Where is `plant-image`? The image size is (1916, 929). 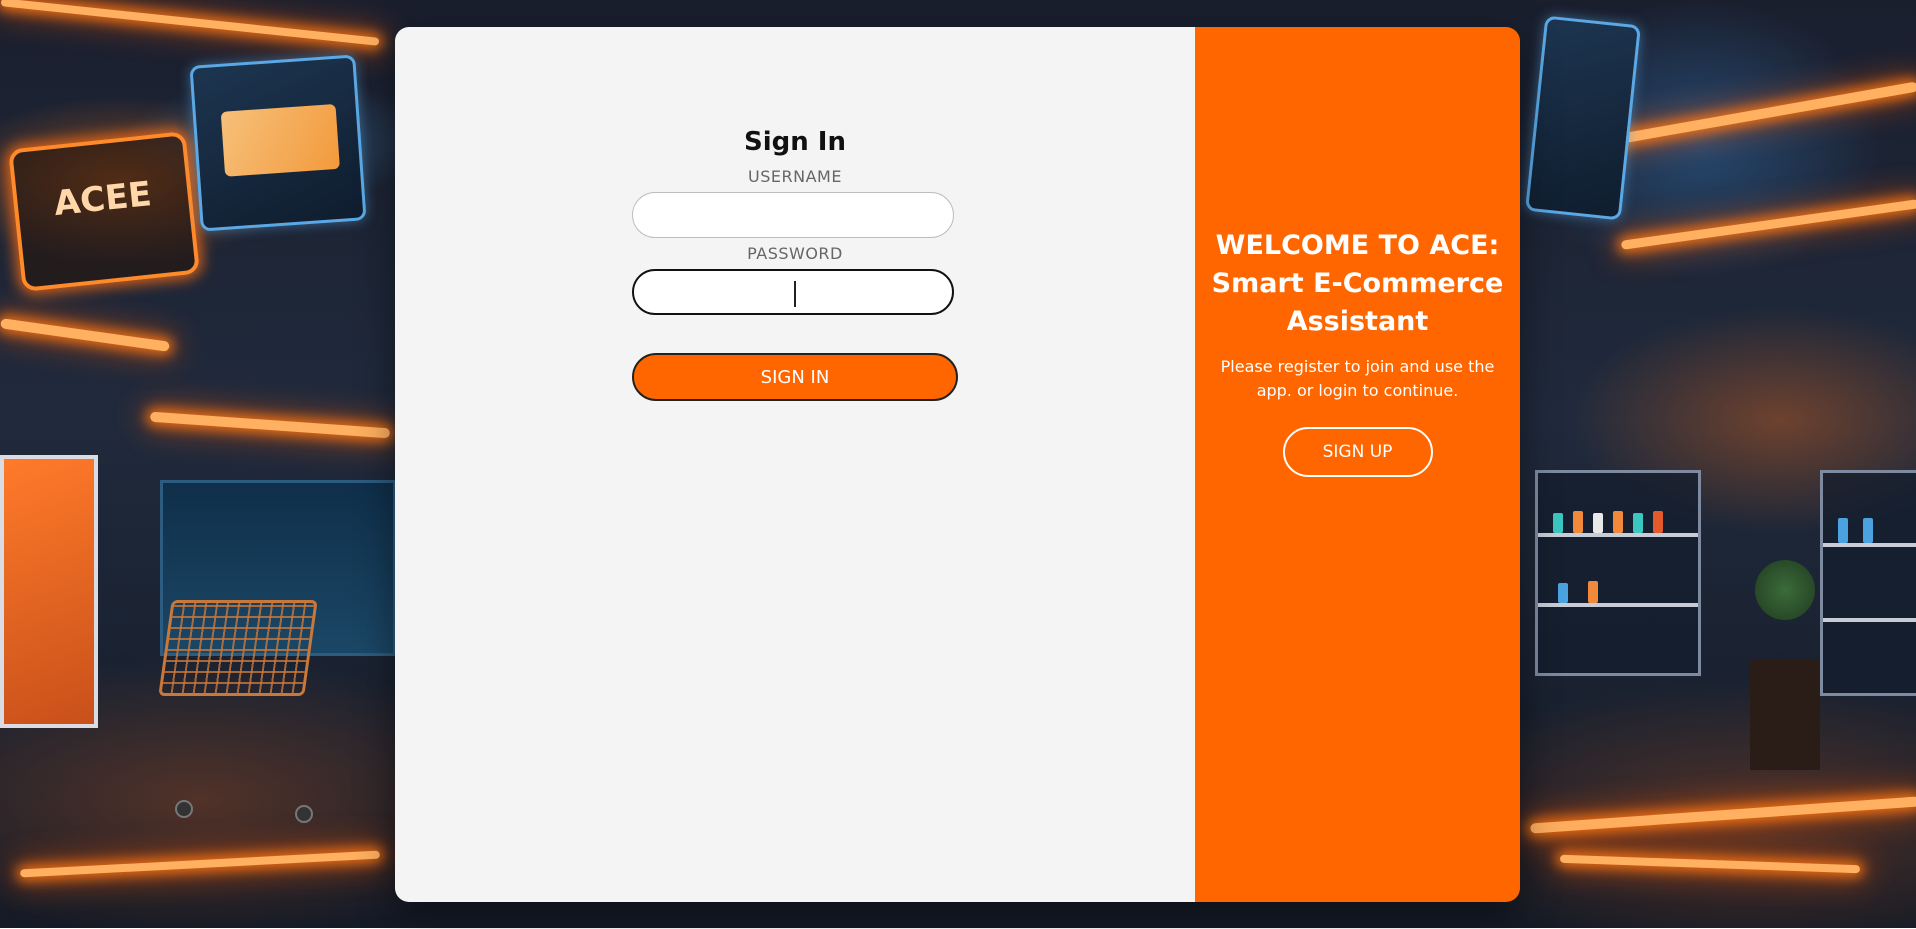
plant-image is located at coordinates (1785, 590).